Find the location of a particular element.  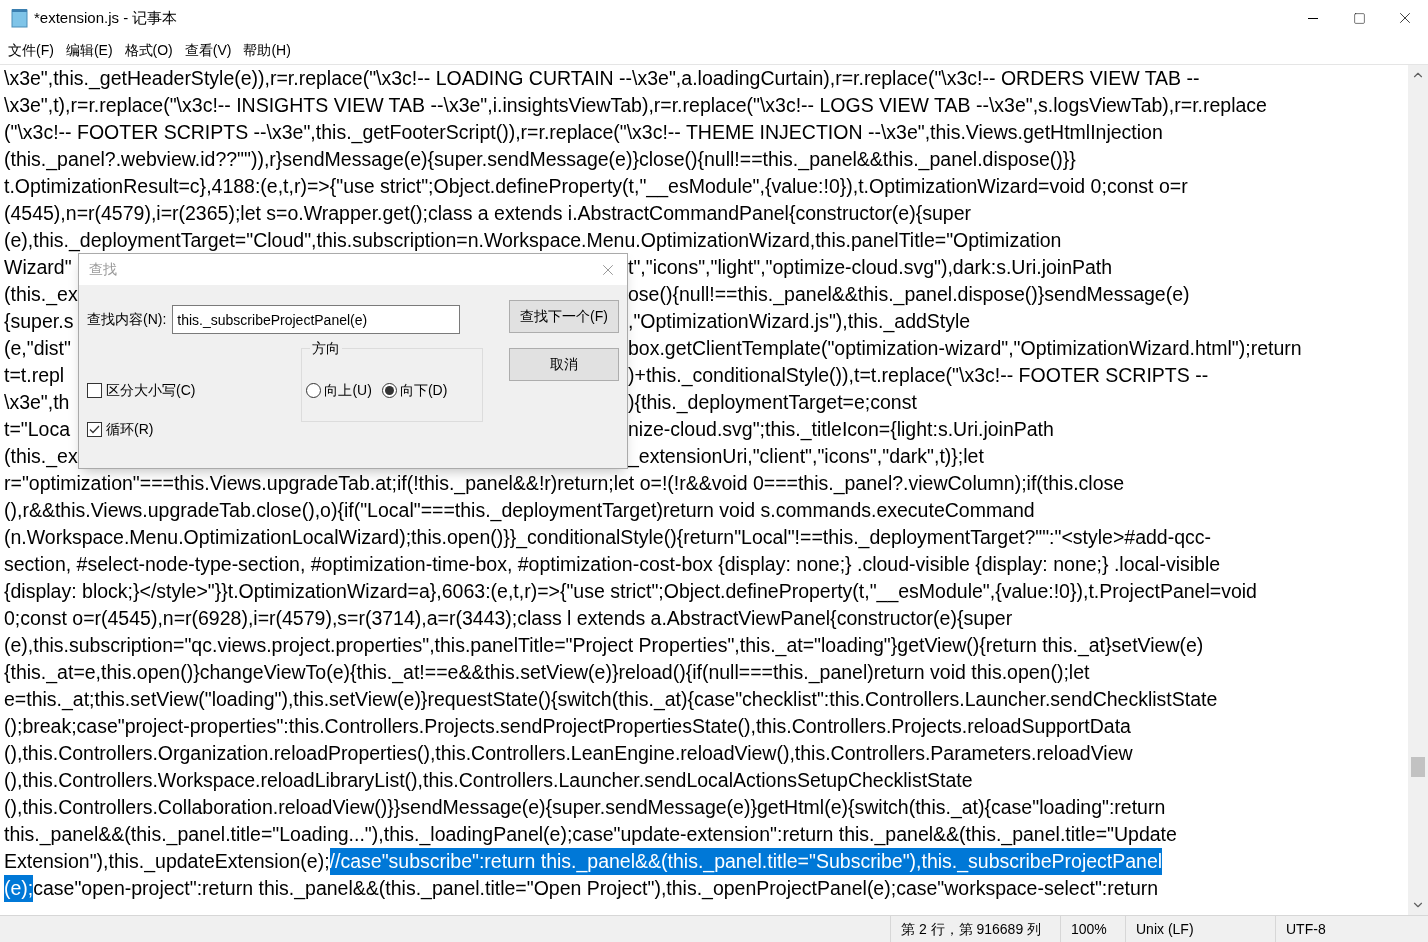

code-line: (e),this.subscription="qc.views.project.properties",this.panelTitle="Project Properties",this._at="loading"}getView(){return this._at}setView(e) is located at coordinates (604, 646).